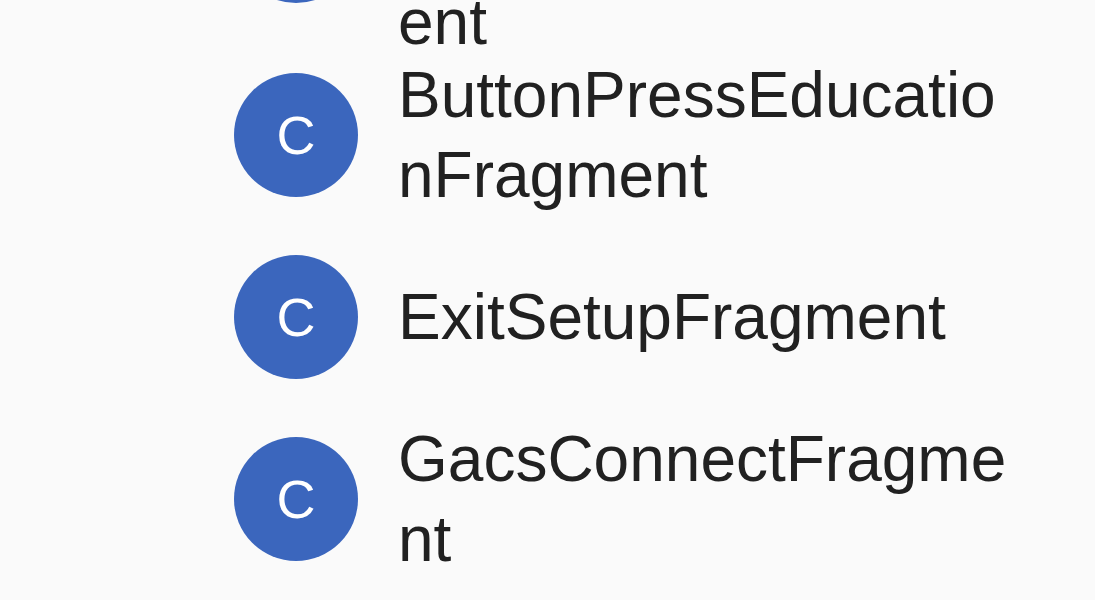 This screenshot has width=1095, height=600. What do you see at coordinates (703, 499) in the screenshot?
I see `class-name: GacsConnectFragment` at bounding box center [703, 499].